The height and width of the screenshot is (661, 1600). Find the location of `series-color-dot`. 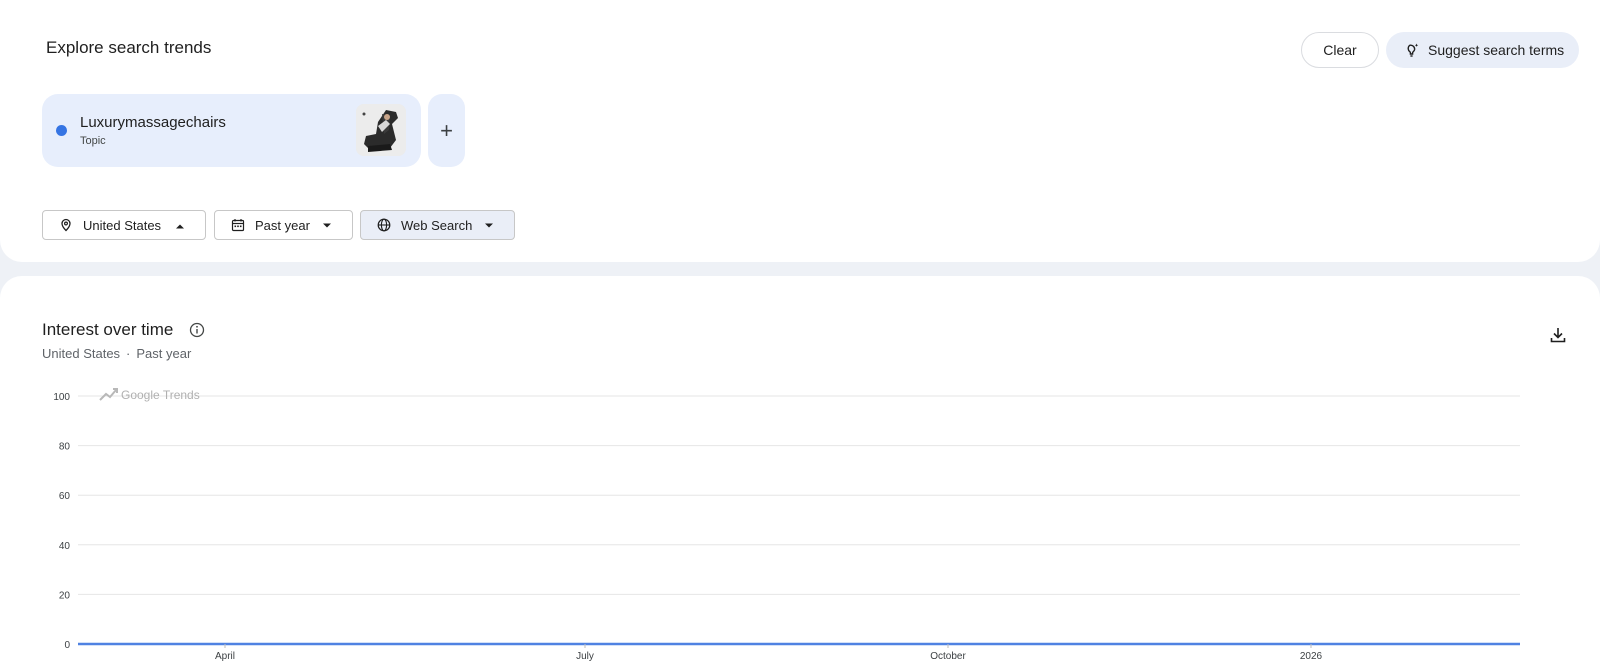

series-color-dot is located at coordinates (61, 130).